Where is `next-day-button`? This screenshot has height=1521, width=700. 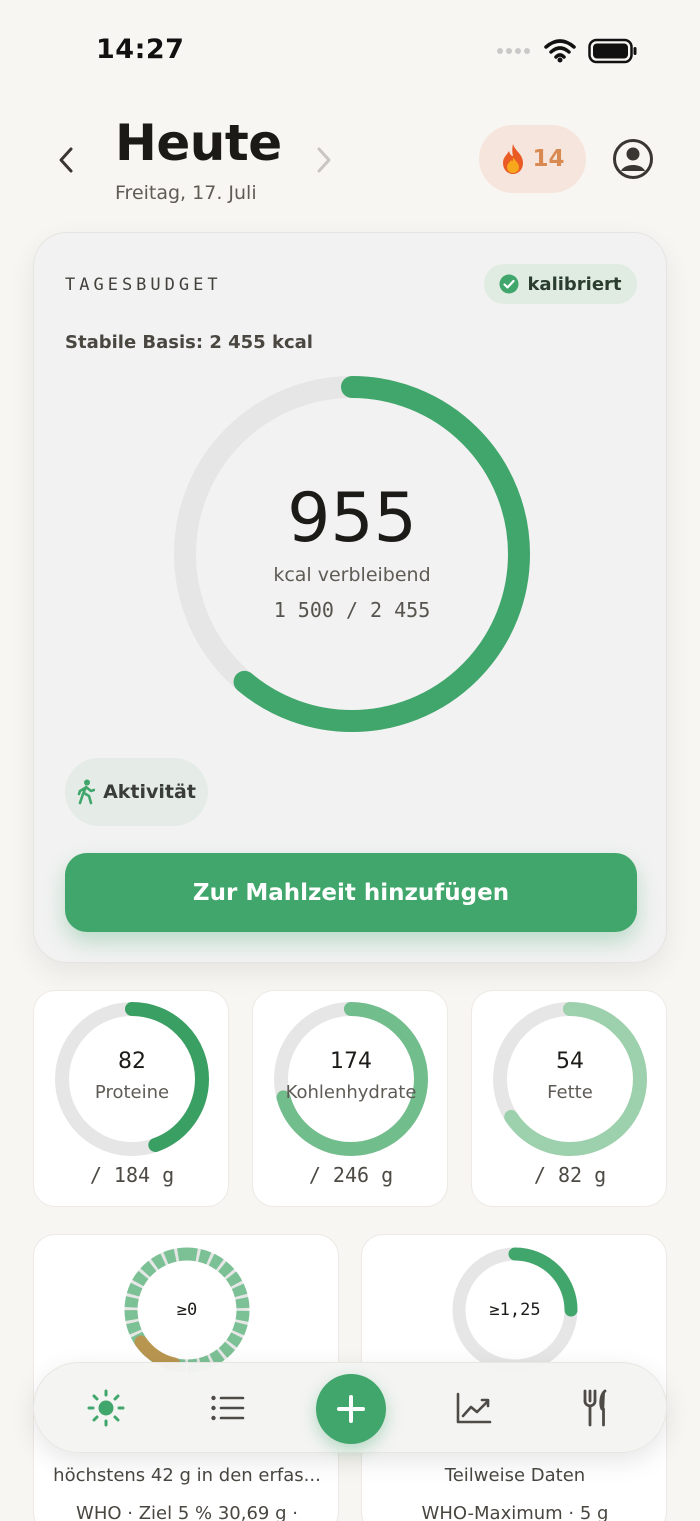
next-day-button is located at coordinates (324, 160).